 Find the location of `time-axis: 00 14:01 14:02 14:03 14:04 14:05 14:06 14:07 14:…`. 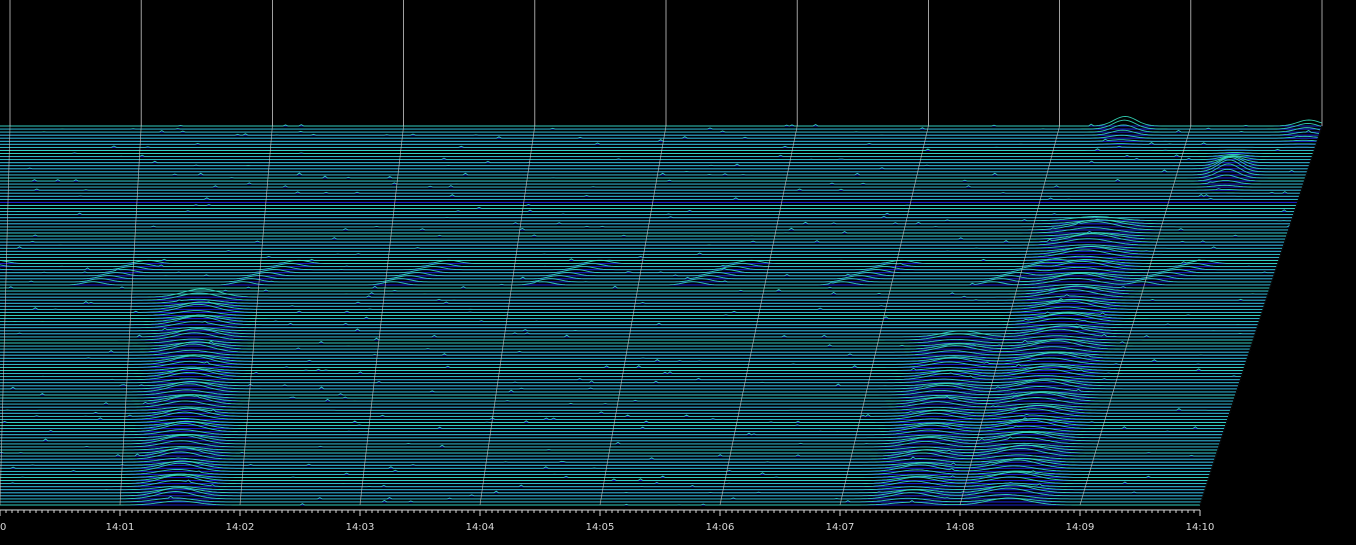

time-axis: 00 14:01 14:02 14:03 14:04 14:05 14:06 14:07 14:… is located at coordinates (607, 521).